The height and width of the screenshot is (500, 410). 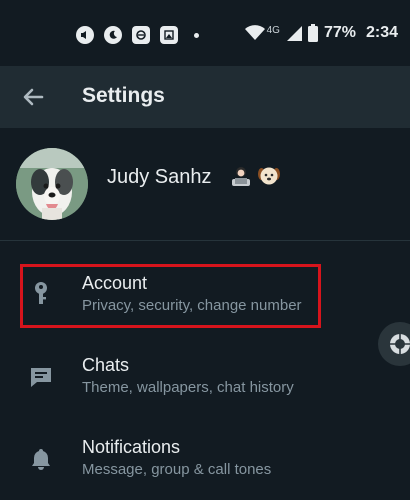 I want to click on arrow-left-icon, so click(x=33, y=97).